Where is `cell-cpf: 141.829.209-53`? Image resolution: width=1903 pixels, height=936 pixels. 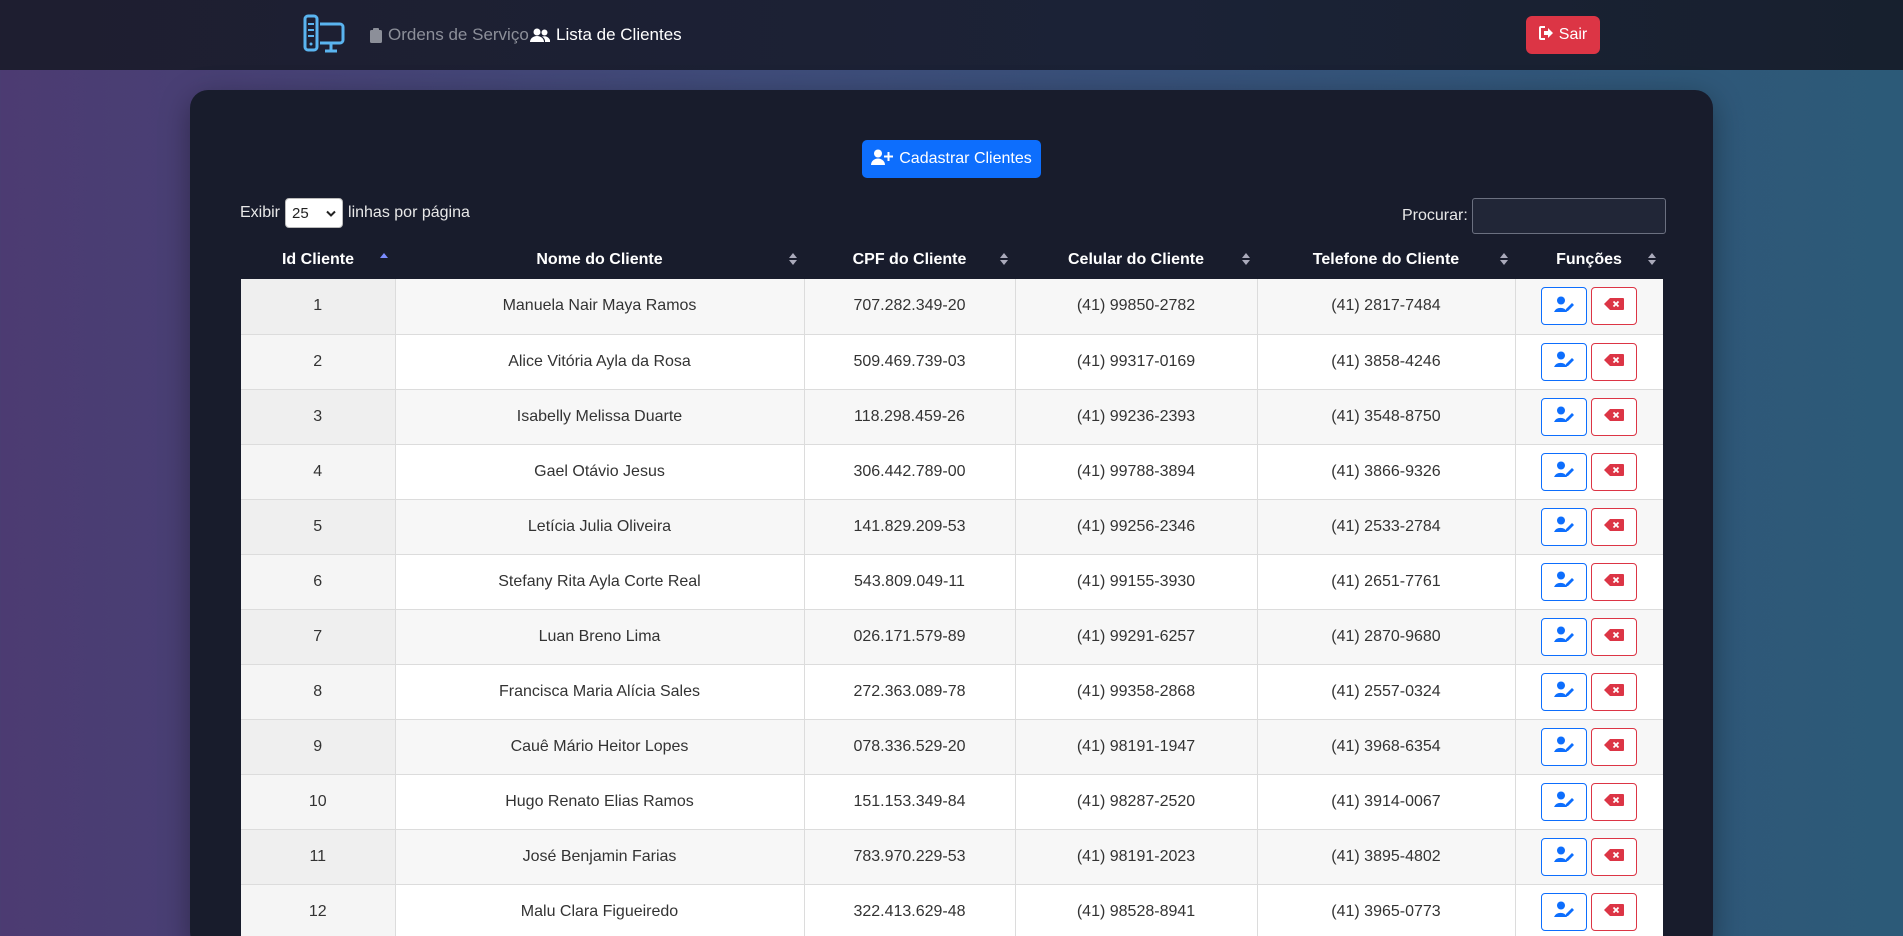 cell-cpf: 141.829.209-53 is located at coordinates (909, 527).